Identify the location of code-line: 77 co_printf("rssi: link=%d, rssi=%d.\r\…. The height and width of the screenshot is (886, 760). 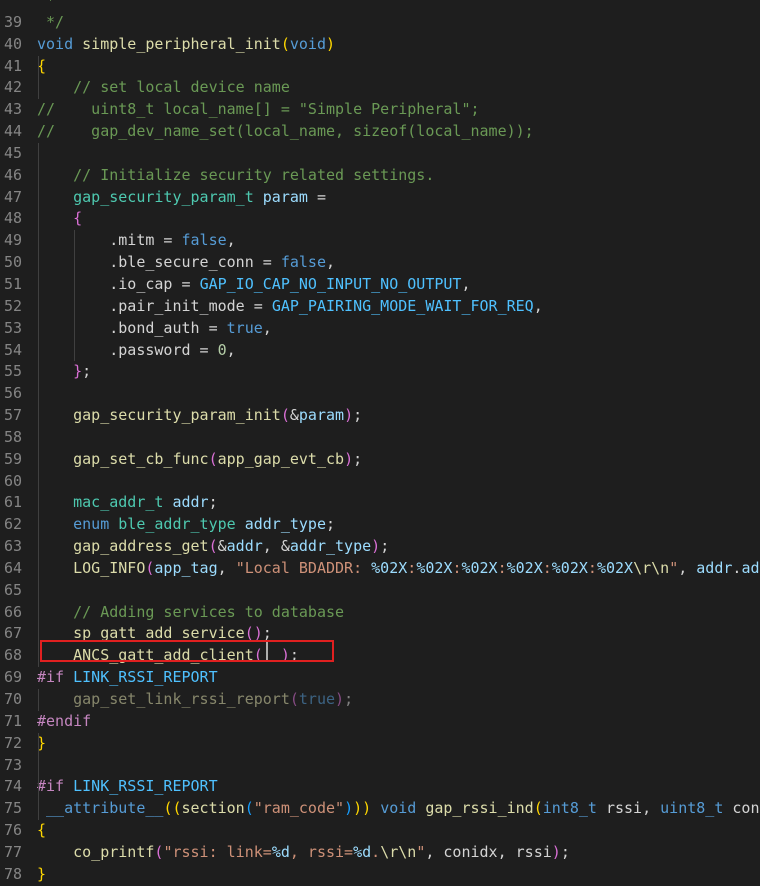
(380, 853).